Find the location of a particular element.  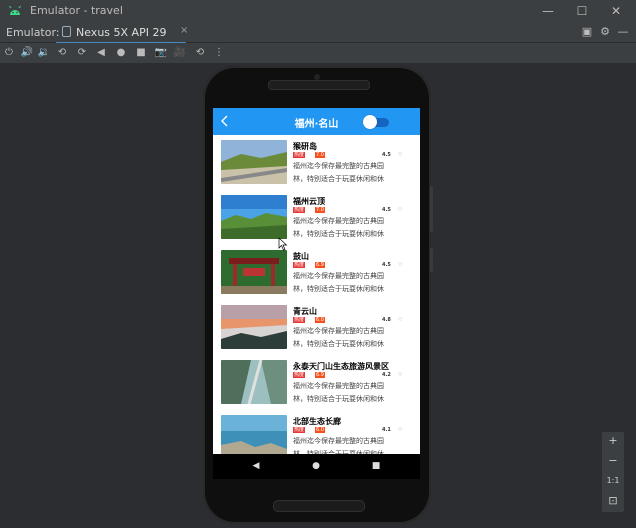

camera-icon: 📷 is located at coordinates (161, 53).